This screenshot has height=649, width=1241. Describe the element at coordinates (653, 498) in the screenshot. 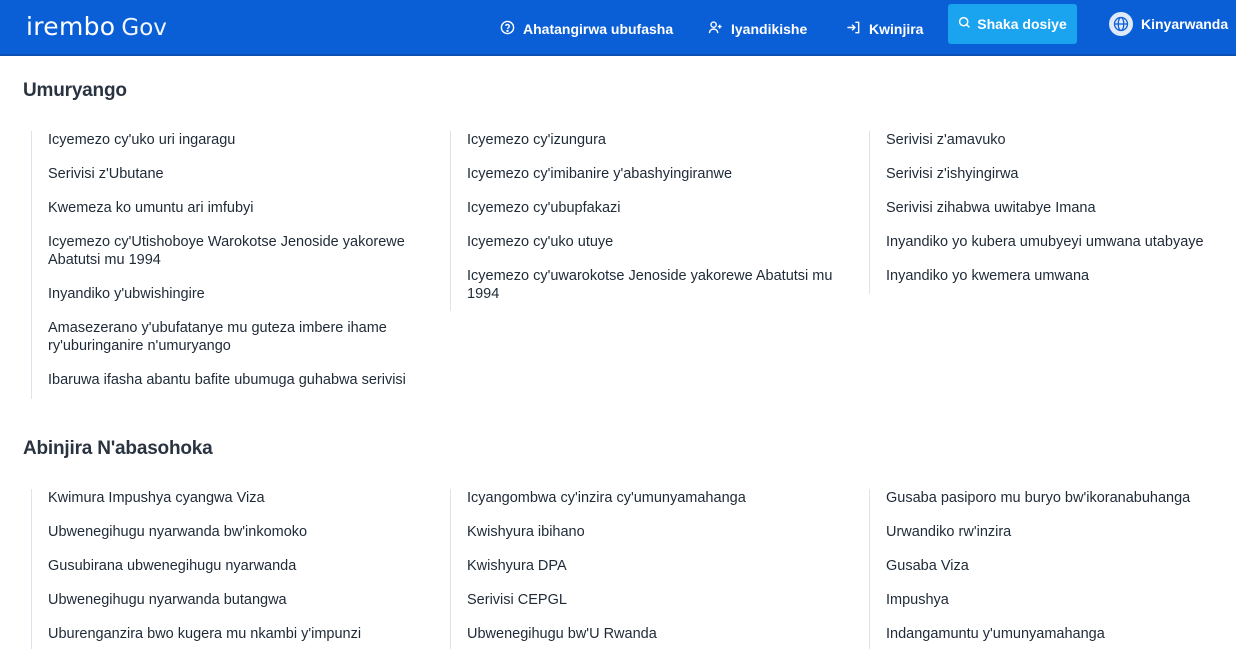

I see `service-link: Icyangombwa cy'inzira cy'umunyamahanga` at that location.